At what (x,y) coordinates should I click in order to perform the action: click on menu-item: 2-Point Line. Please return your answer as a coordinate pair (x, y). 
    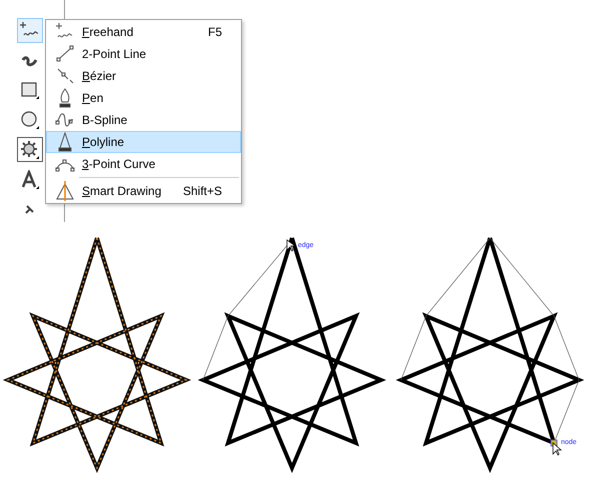
    Looking at the image, I should click on (143, 54).